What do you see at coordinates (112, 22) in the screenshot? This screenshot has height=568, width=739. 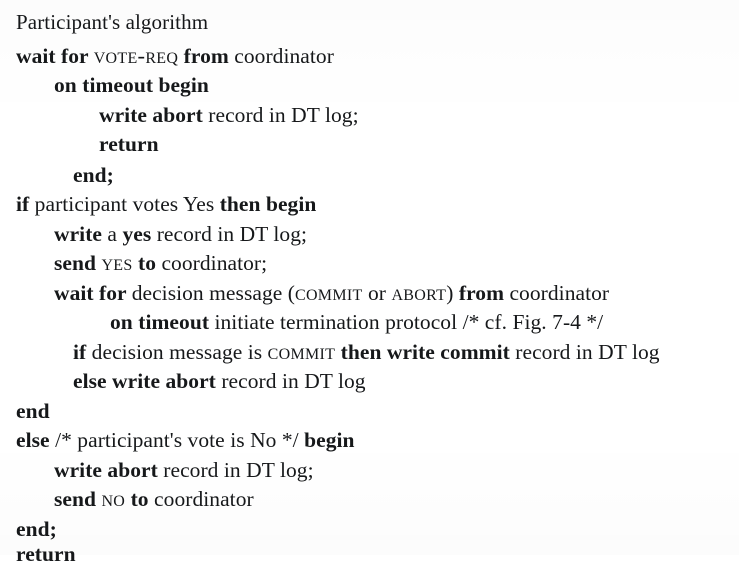 I see `page-title: Participant's algorithm` at bounding box center [112, 22].